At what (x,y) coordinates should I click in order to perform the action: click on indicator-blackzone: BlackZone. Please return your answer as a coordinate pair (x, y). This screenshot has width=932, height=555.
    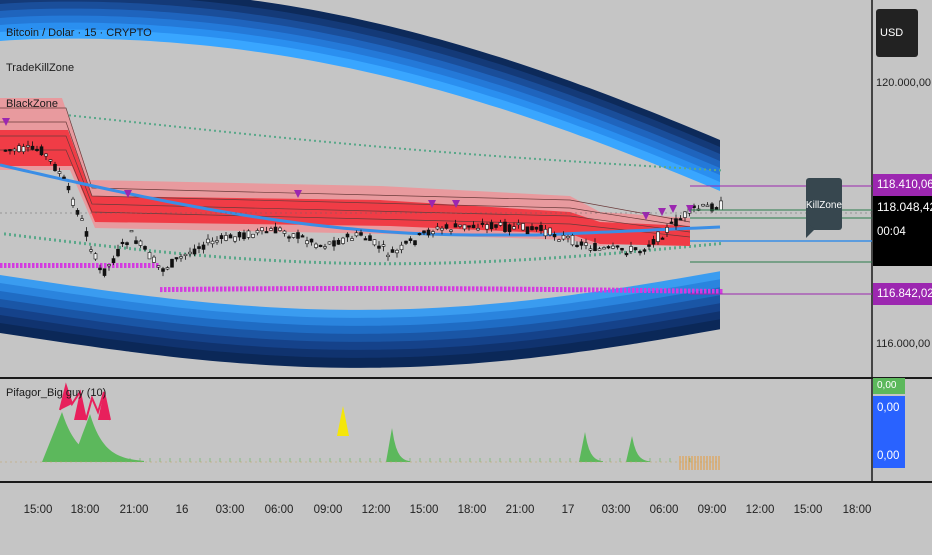
    Looking at the image, I should click on (32, 104).